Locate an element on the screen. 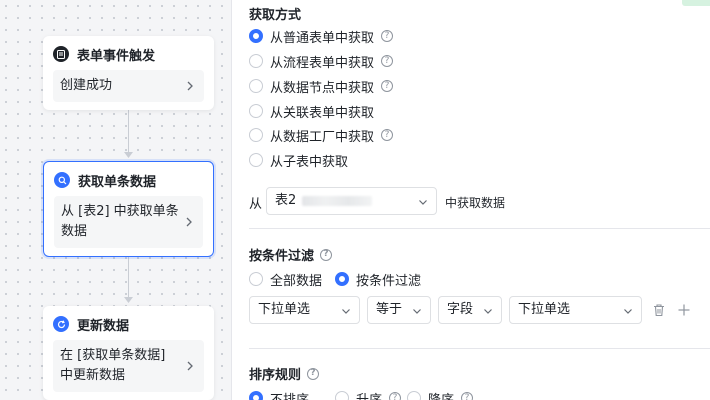 The height and width of the screenshot is (400, 710). radio-option-source-2: 从数据节点中获取 ? is located at coordinates (321, 86).